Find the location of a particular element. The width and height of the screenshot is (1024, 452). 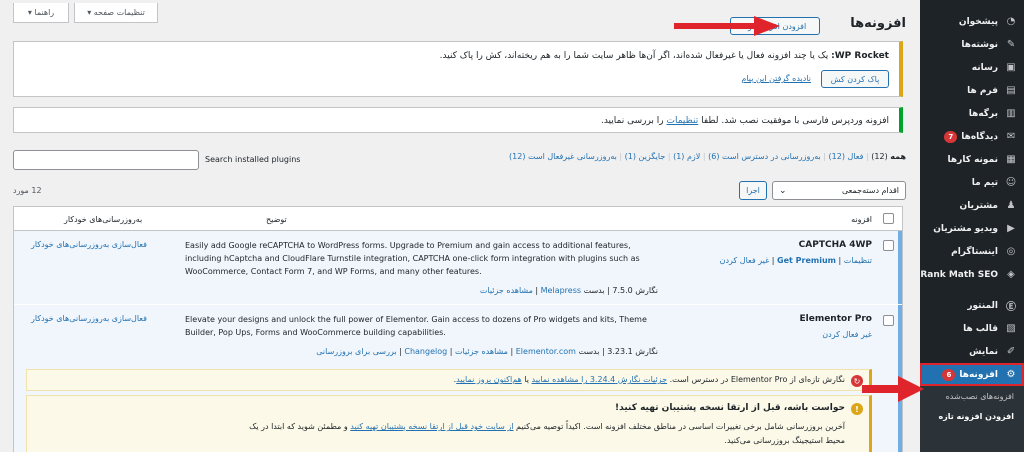

sidebar-item: ⚙ افزونه‌ها 6 is located at coordinates (972, 374).